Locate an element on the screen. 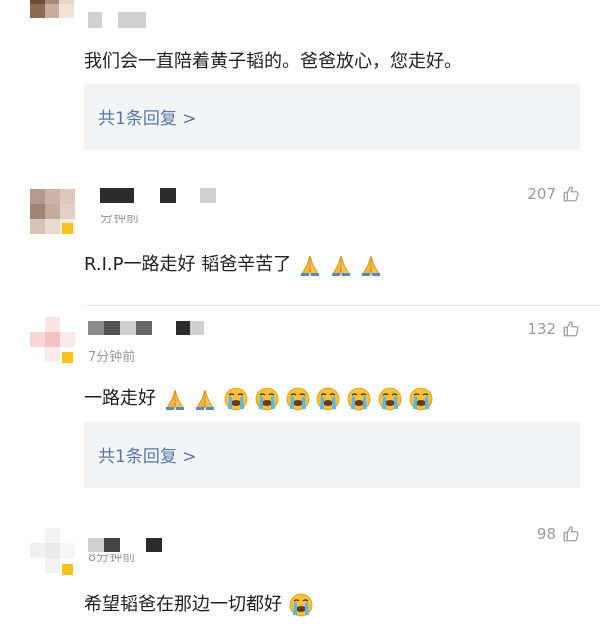 This screenshot has height=624, width=600. comment-text: 希望韬爸在那边一切都好 is located at coordinates (198, 603).